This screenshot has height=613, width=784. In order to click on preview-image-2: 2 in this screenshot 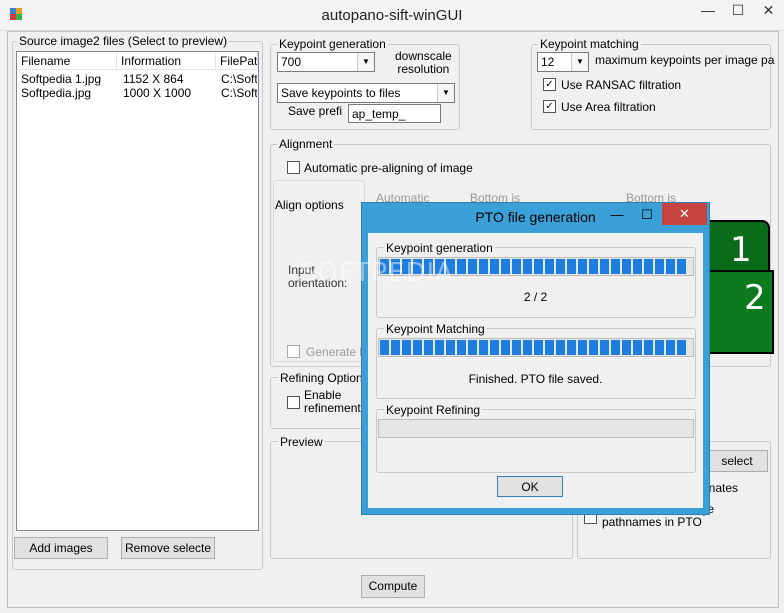, I will do `click(740, 312)`.